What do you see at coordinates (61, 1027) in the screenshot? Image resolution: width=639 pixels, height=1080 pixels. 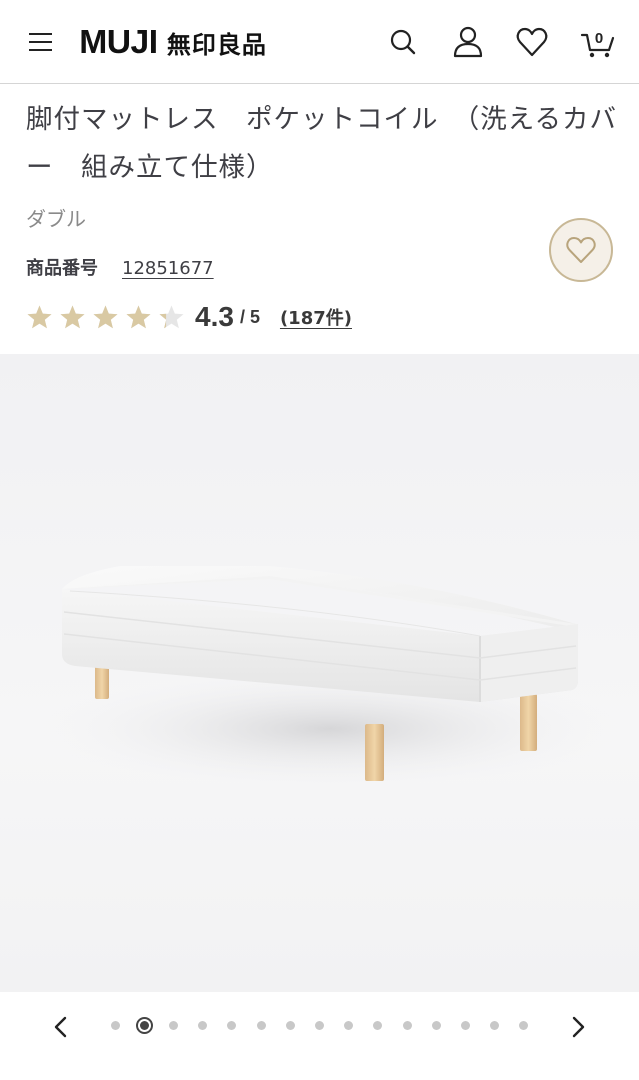 I see `prev-arrow-icon` at bounding box center [61, 1027].